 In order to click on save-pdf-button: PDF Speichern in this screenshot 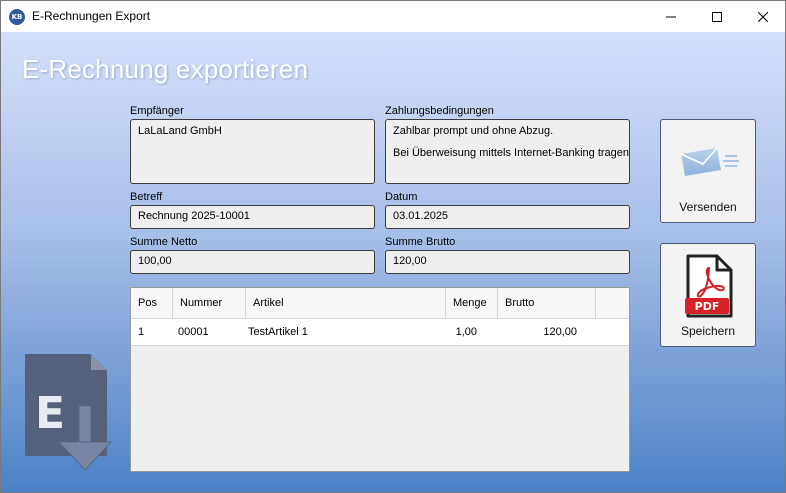, I will do `click(708, 295)`.